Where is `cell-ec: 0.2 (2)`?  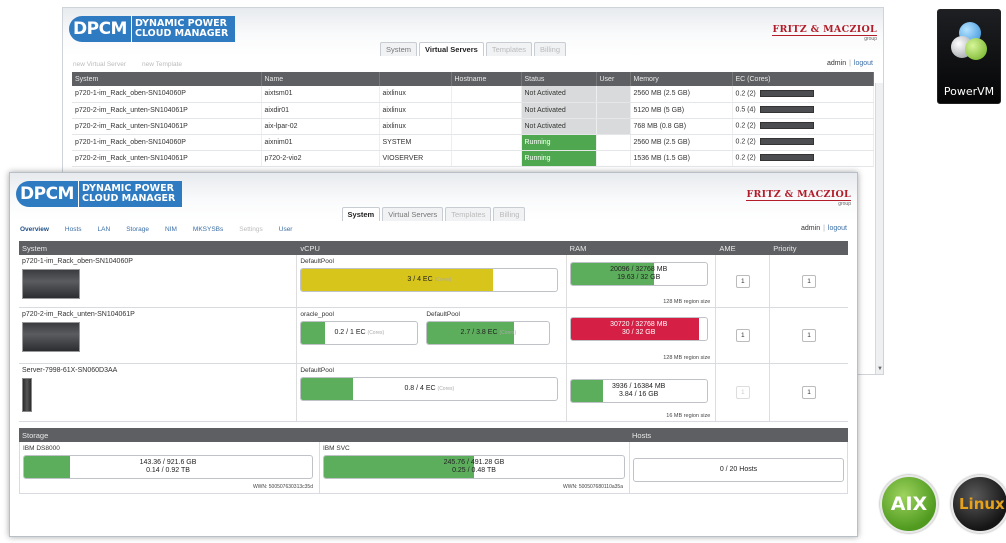
cell-ec: 0.2 (2) is located at coordinates (803, 94).